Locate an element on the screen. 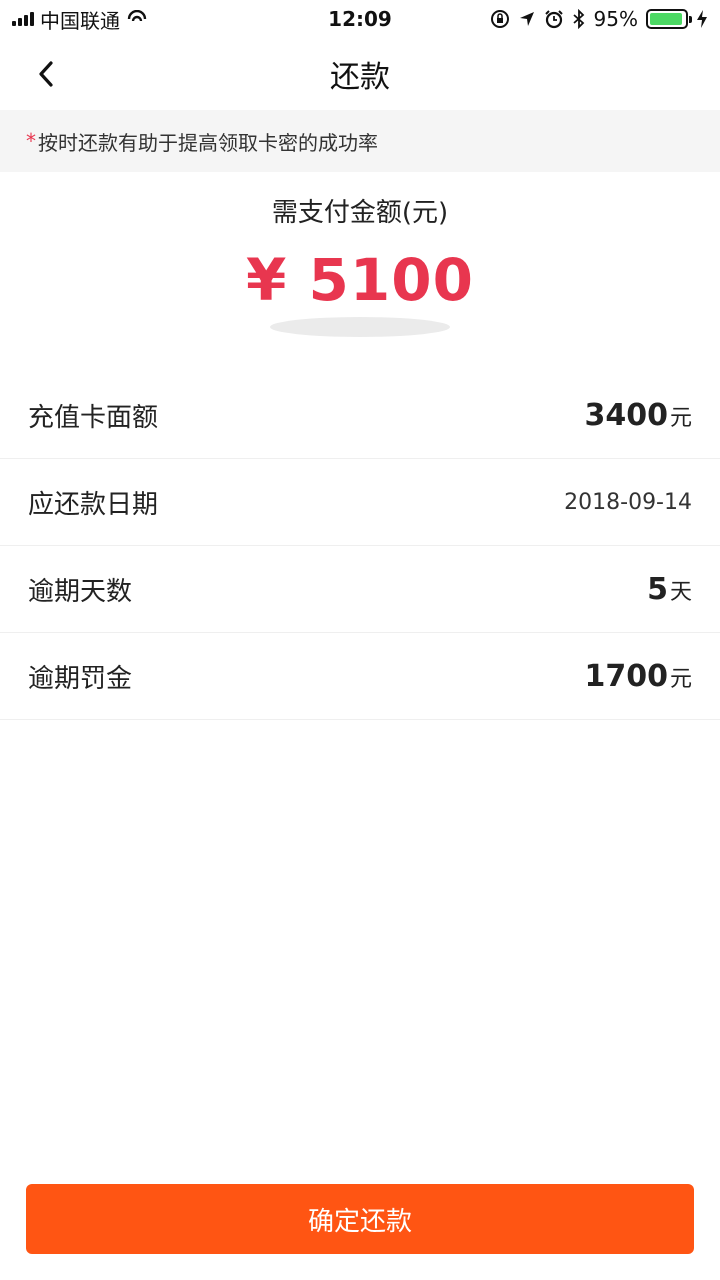  chevron-left-icon is located at coordinates (46, 74).